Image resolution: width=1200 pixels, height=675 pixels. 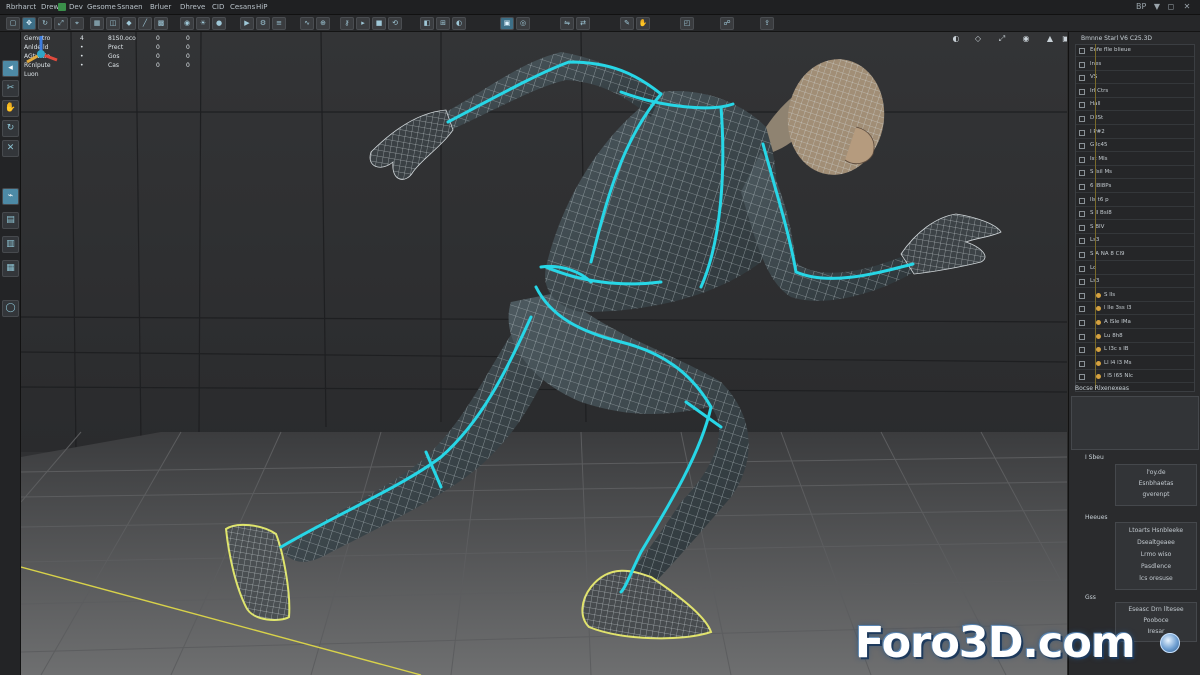 I want to click on outliner-row: Ls3, so click(x=1135, y=282).